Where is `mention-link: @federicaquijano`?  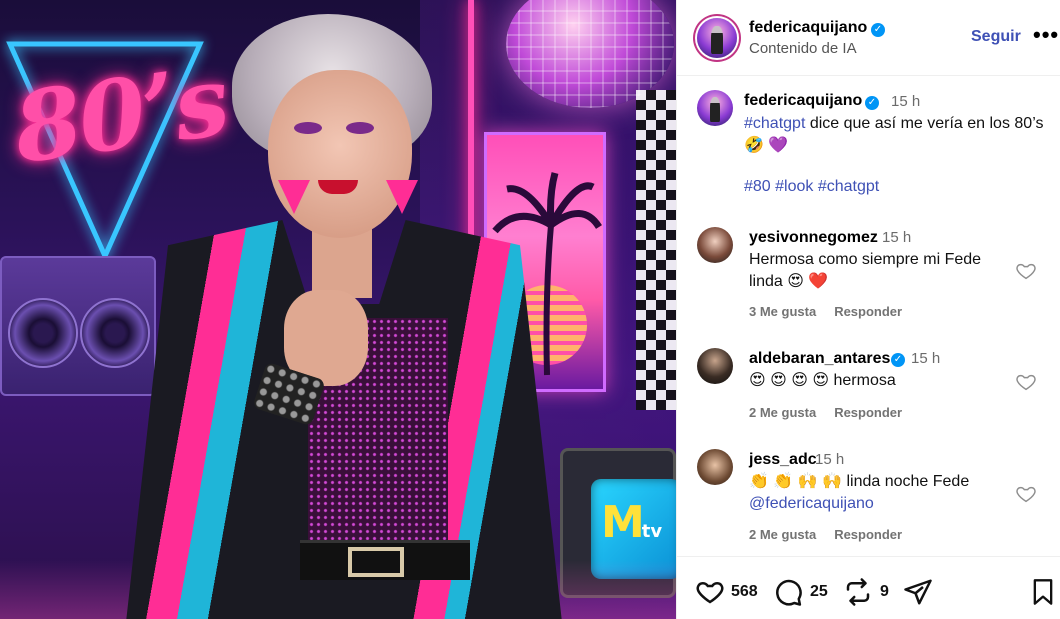 mention-link: @federicaquijano is located at coordinates (811, 503).